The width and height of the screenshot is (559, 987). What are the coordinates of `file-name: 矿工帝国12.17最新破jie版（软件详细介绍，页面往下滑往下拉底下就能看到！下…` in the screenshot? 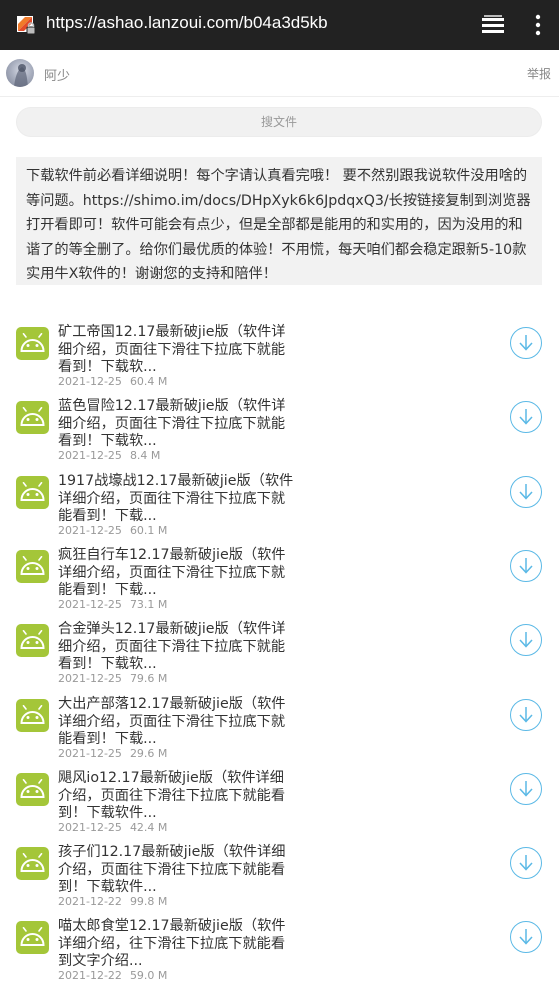 It's located at (176, 350).